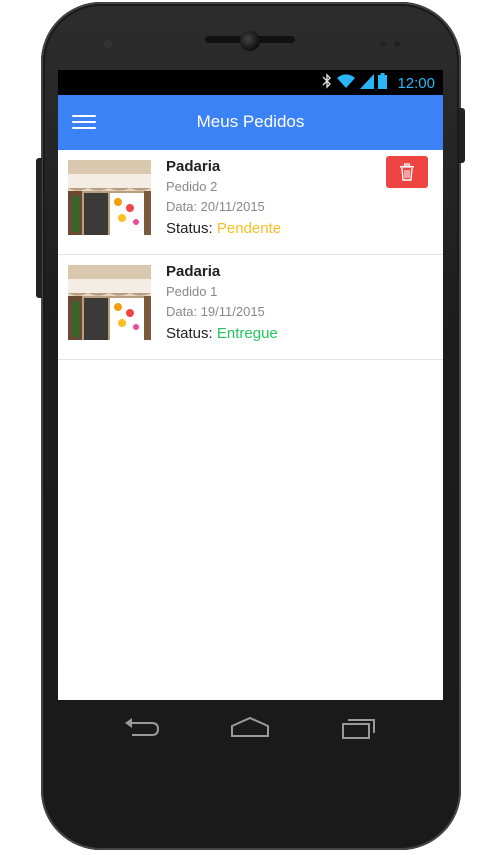  Describe the element at coordinates (192, 291) in the screenshot. I see `order-number: Pedido 1` at that location.